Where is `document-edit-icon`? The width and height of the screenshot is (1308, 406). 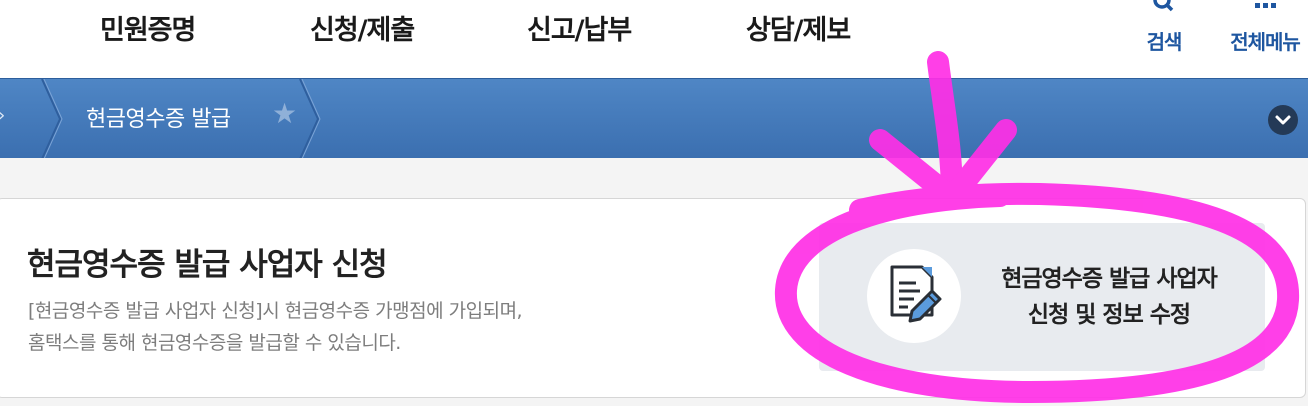
document-edit-icon is located at coordinates (916, 294).